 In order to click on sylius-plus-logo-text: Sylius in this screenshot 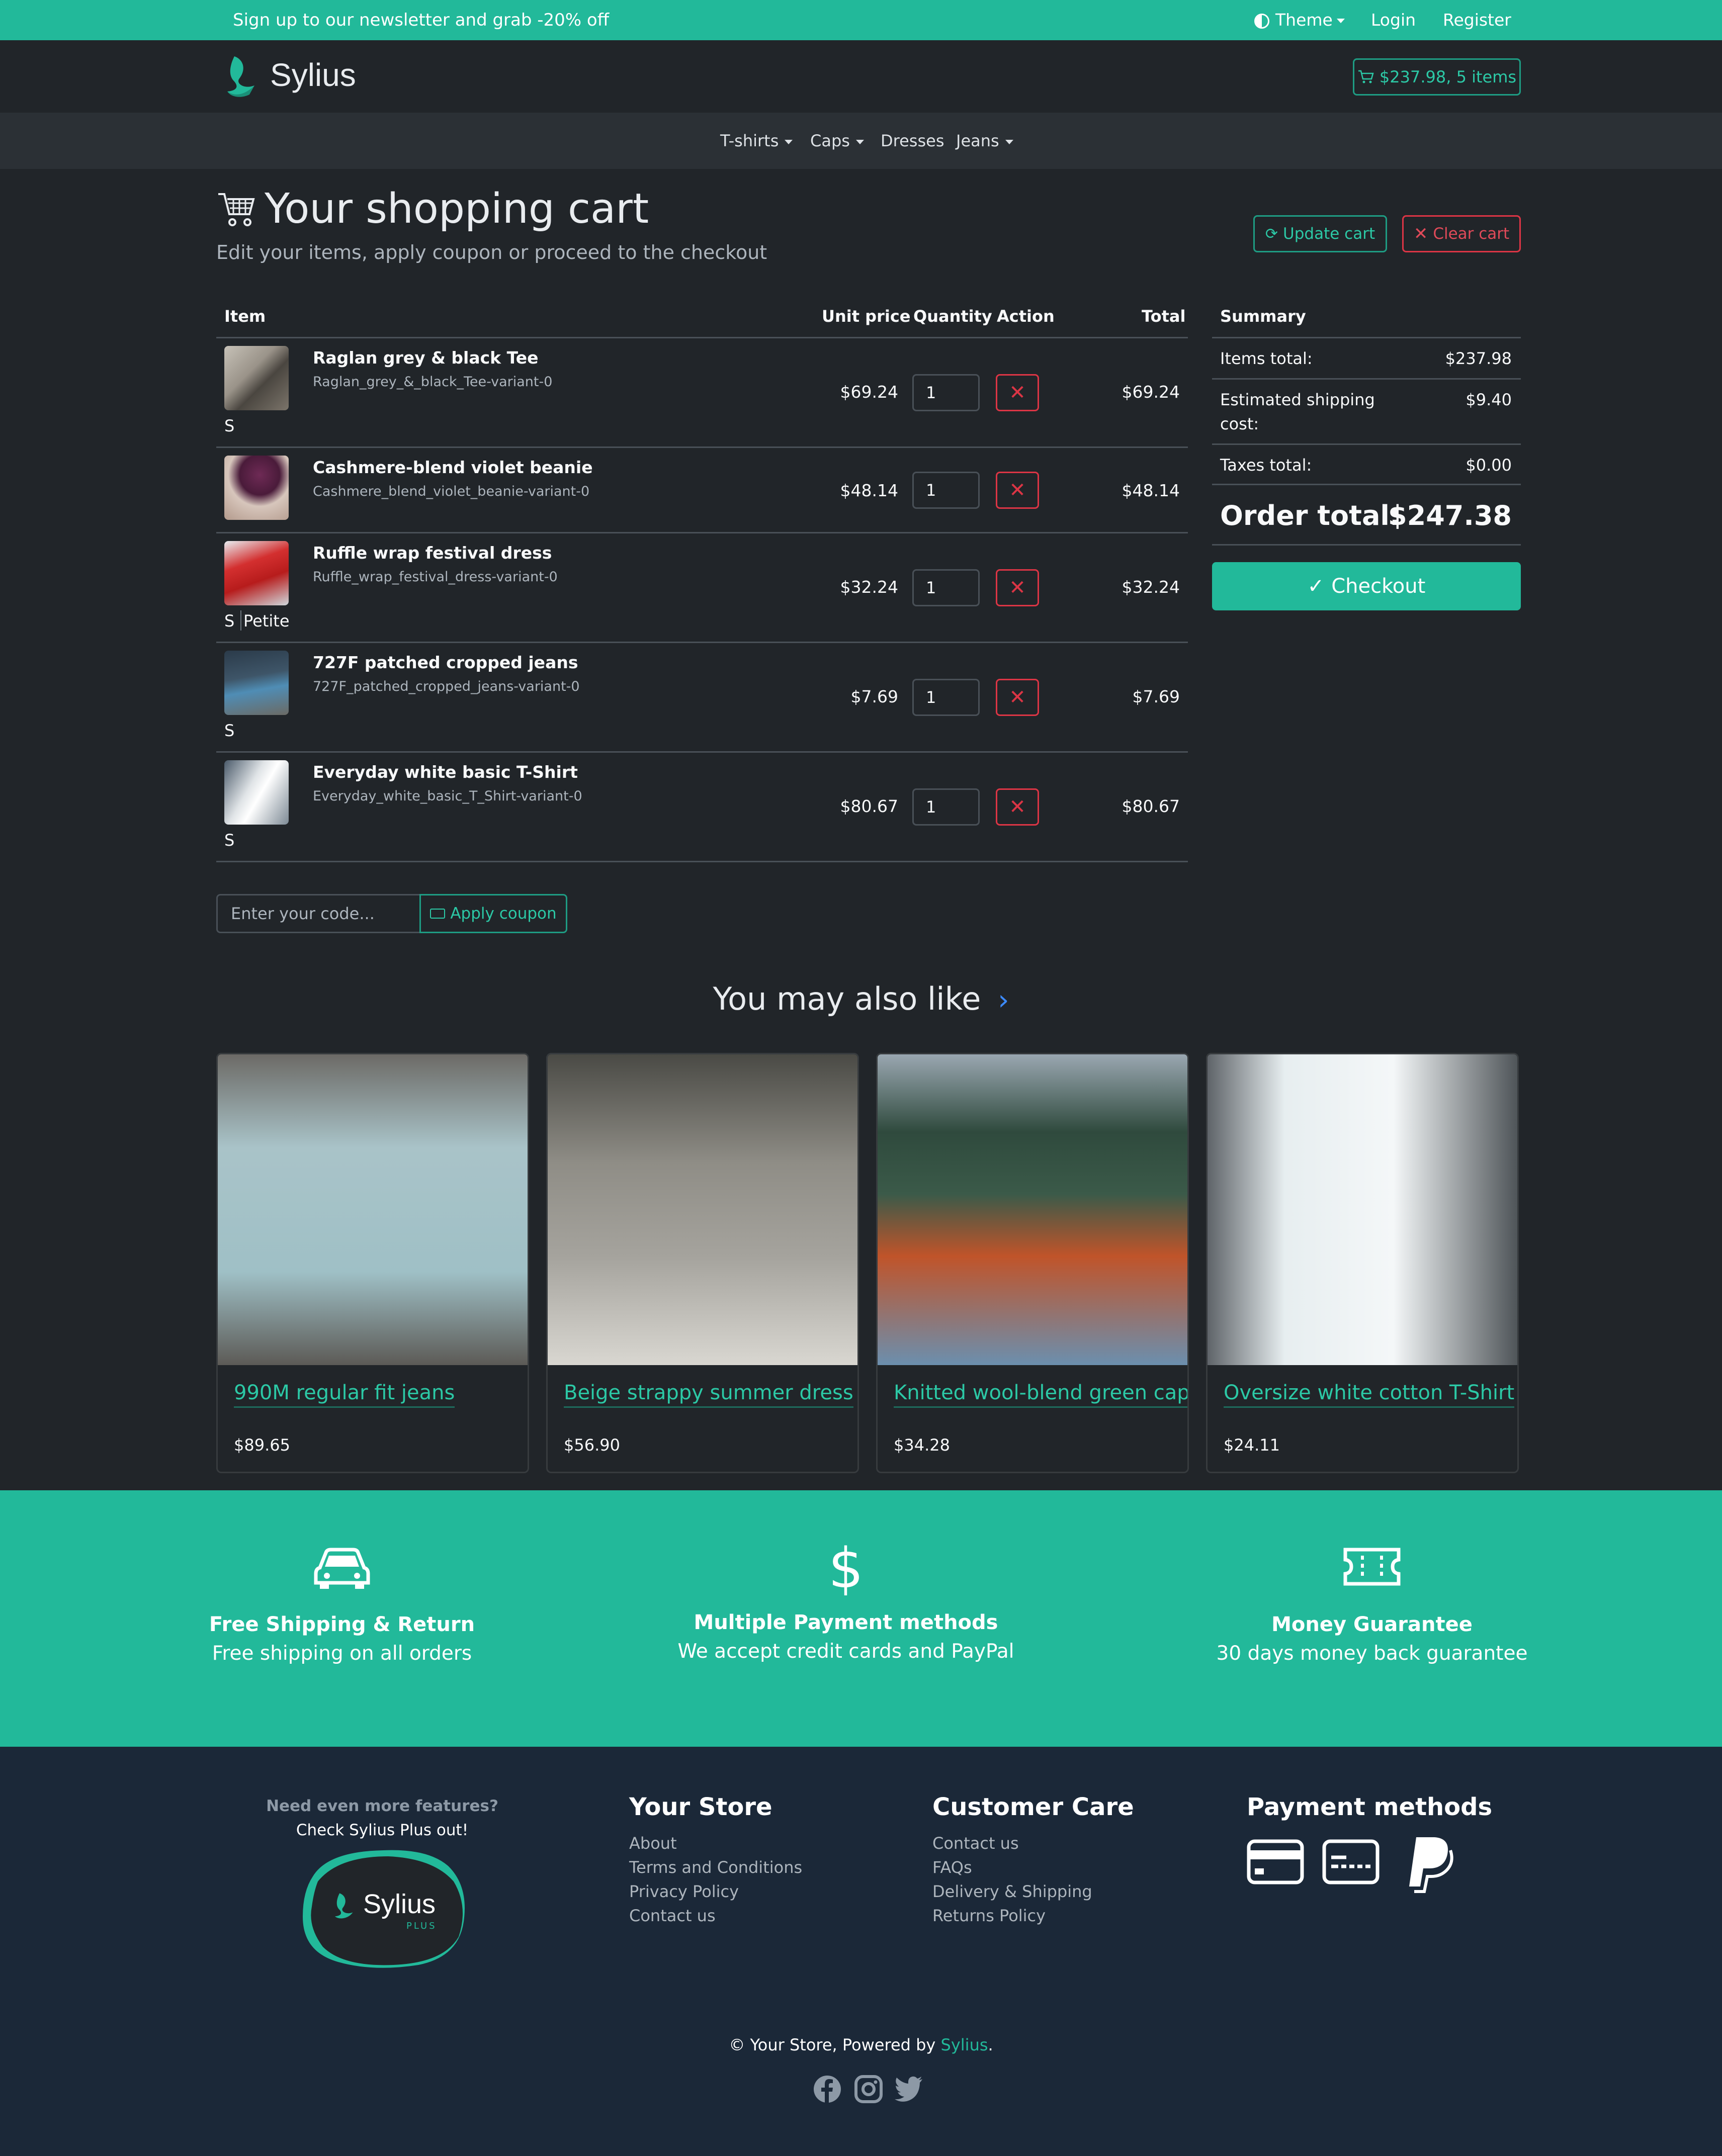, I will do `click(400, 1904)`.